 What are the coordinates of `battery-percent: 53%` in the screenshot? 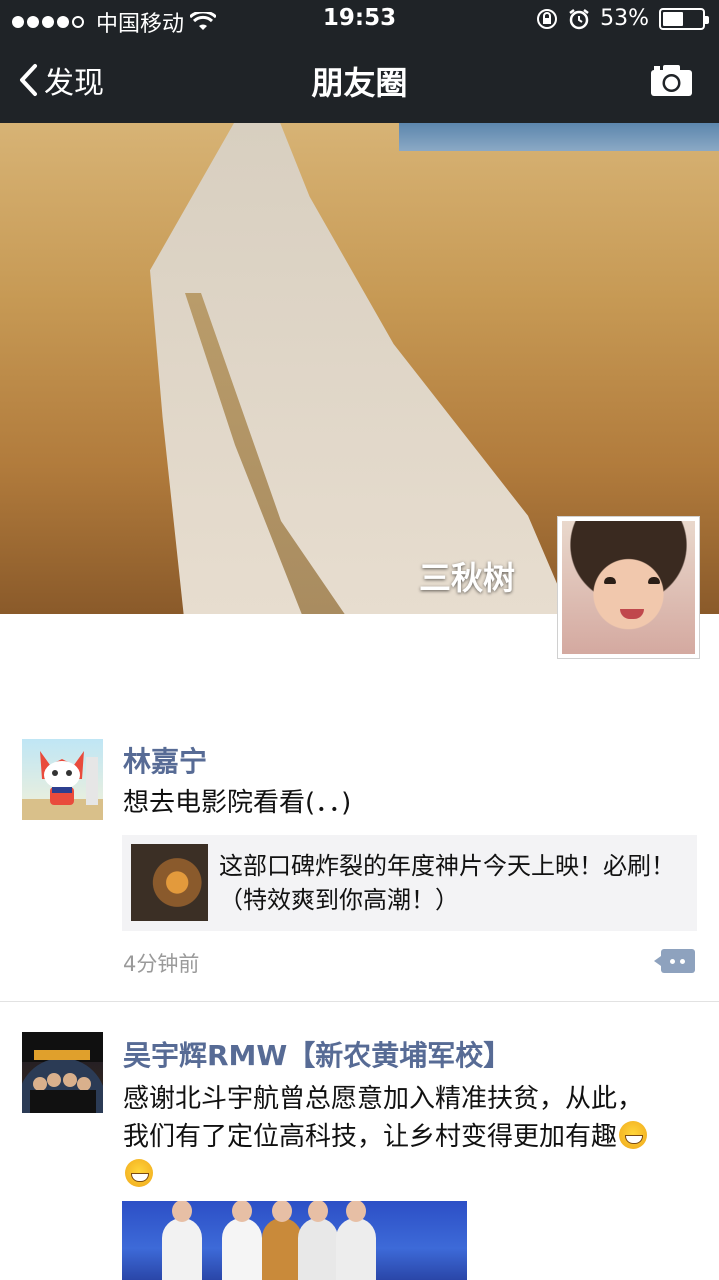 It's located at (624, 18).